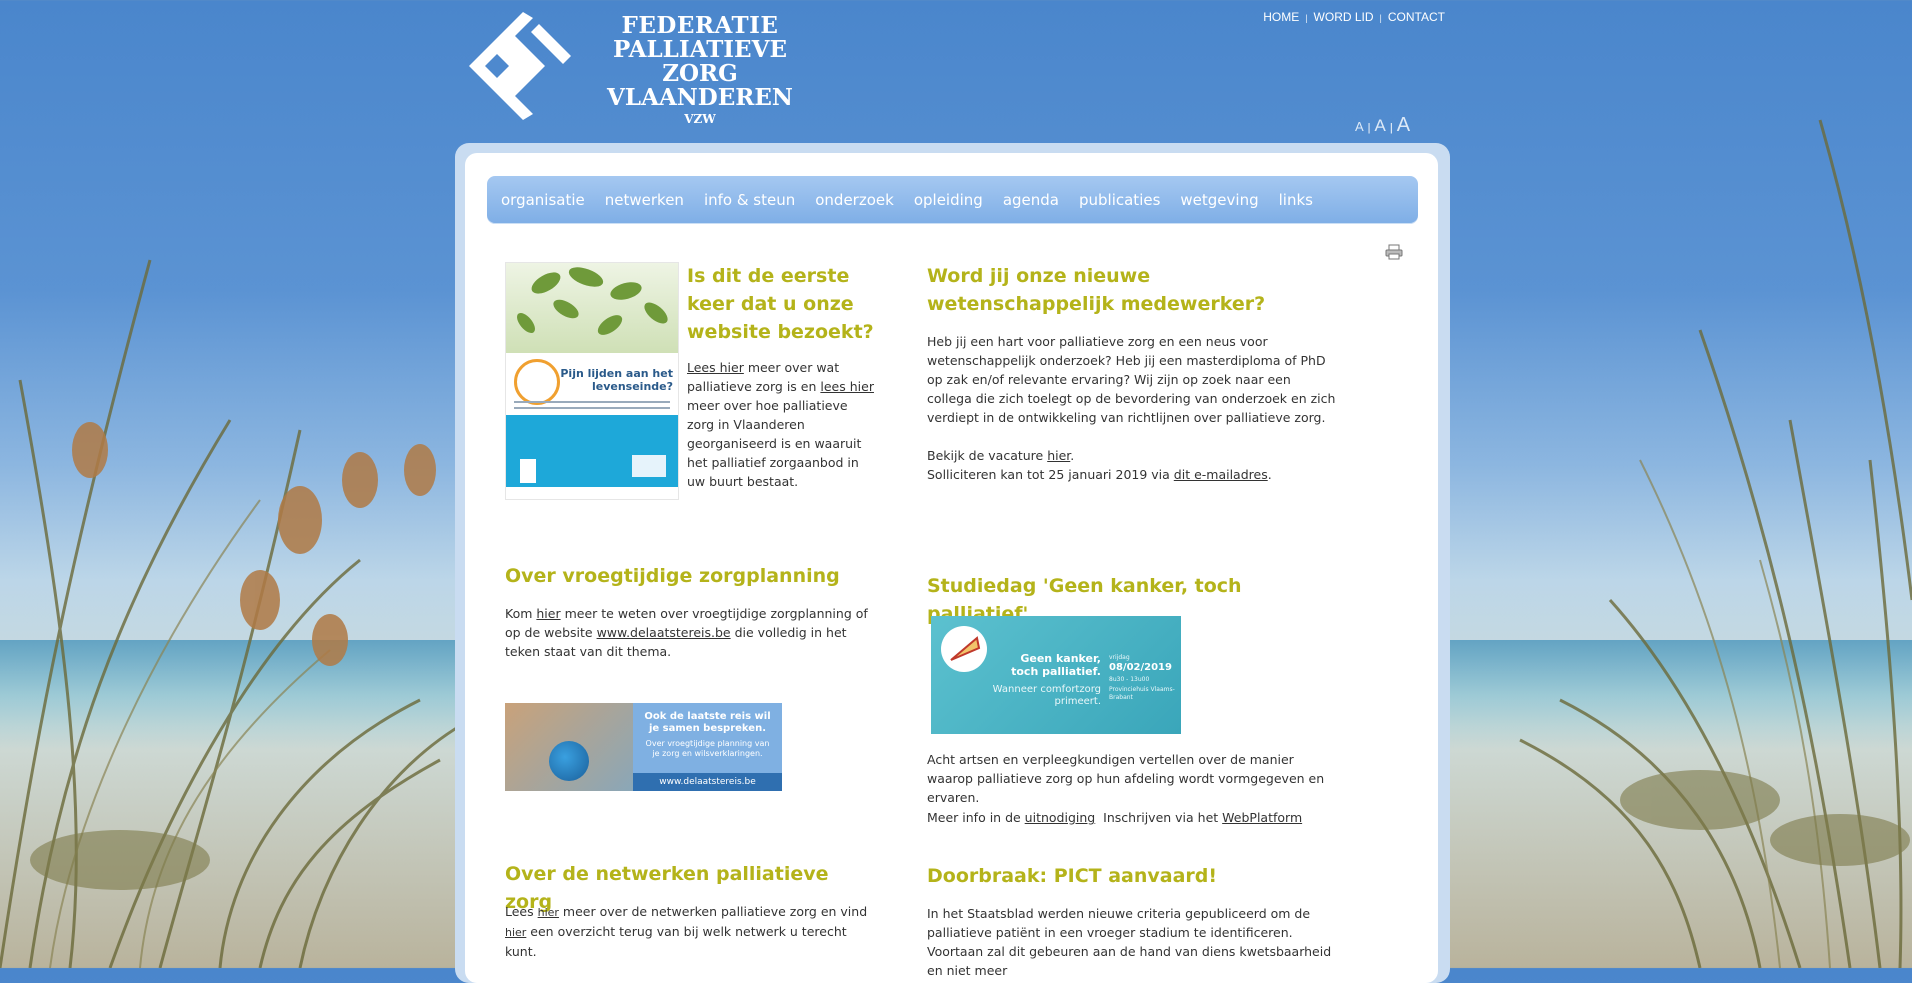 This screenshot has width=1912, height=983. I want to click on banner-day: vrijdag, so click(1119, 657).